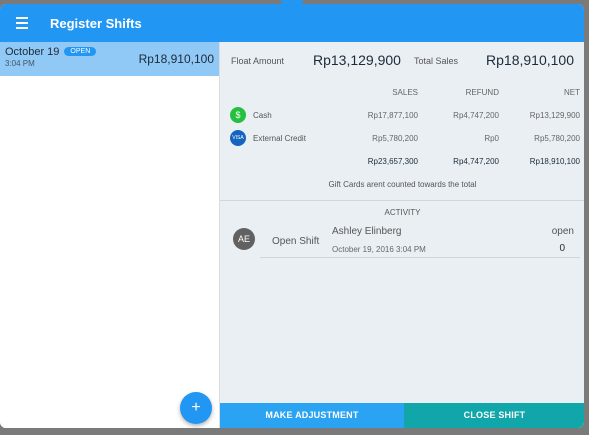 The width and height of the screenshot is (589, 435). Describe the element at coordinates (530, 60) in the screenshot. I see `total-sales-value: Rp18,910,100` at that location.